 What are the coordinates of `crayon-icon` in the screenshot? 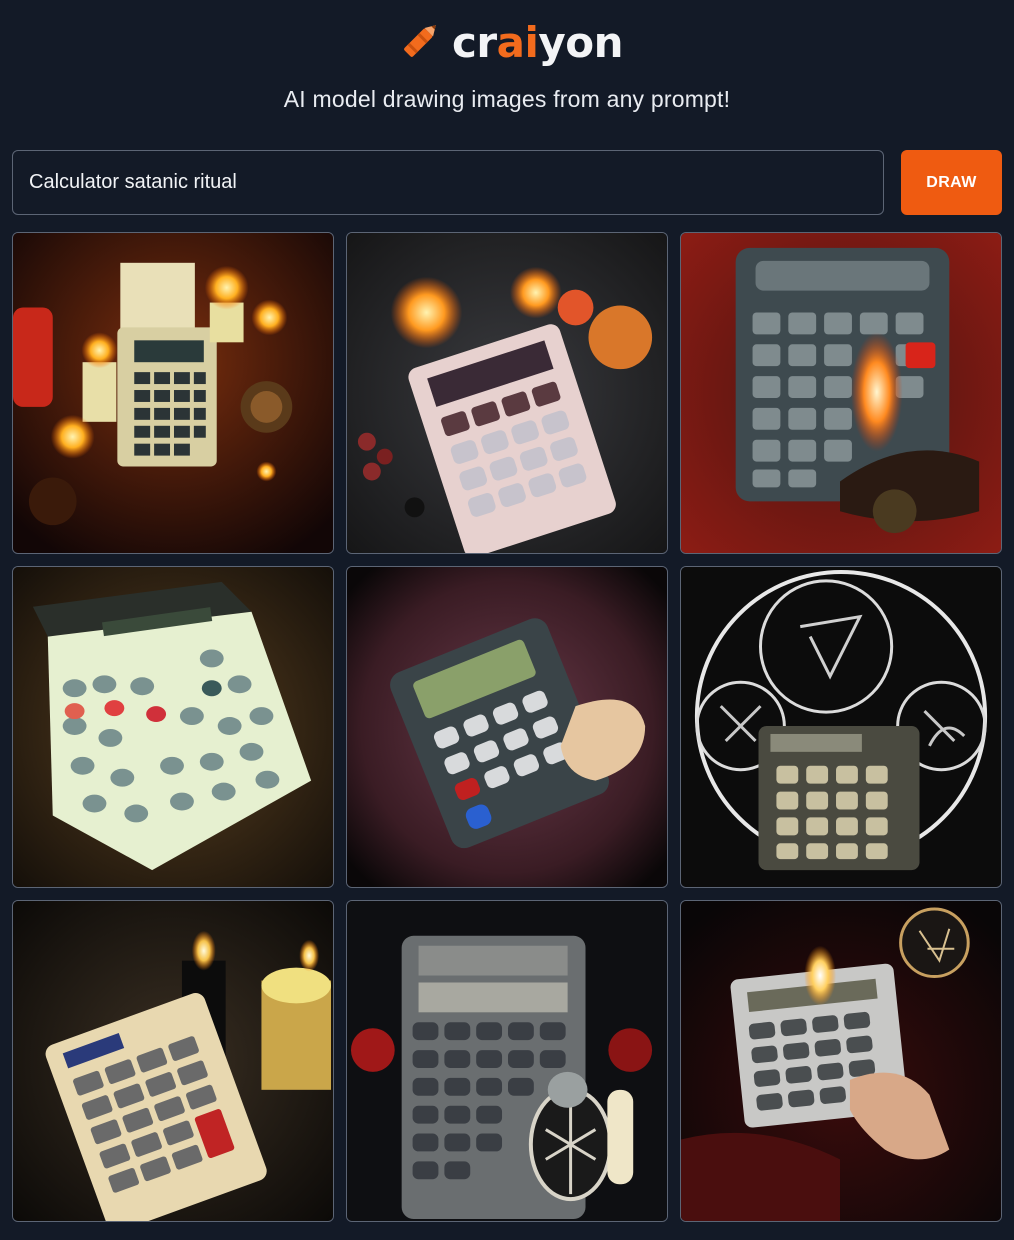 It's located at (421, 42).